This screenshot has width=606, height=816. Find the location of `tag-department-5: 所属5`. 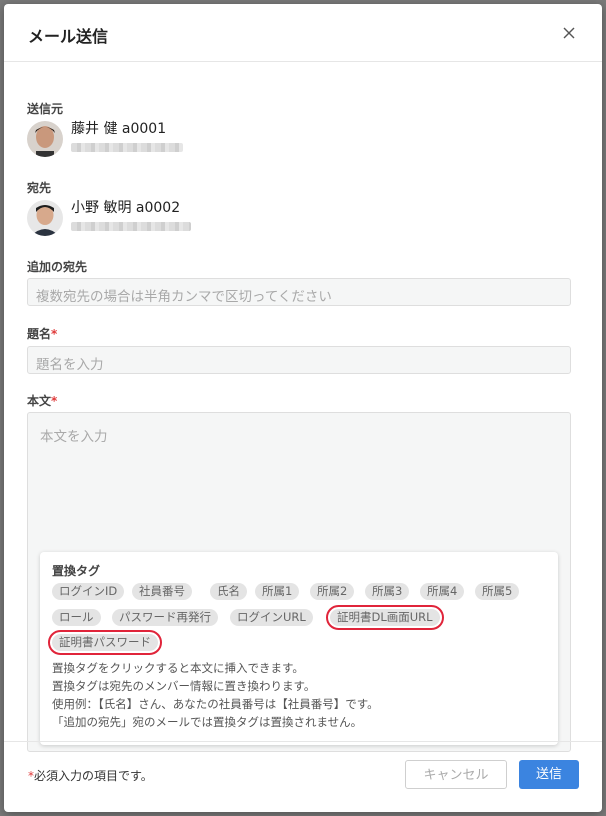

tag-department-5: 所属5 is located at coordinates (497, 591).